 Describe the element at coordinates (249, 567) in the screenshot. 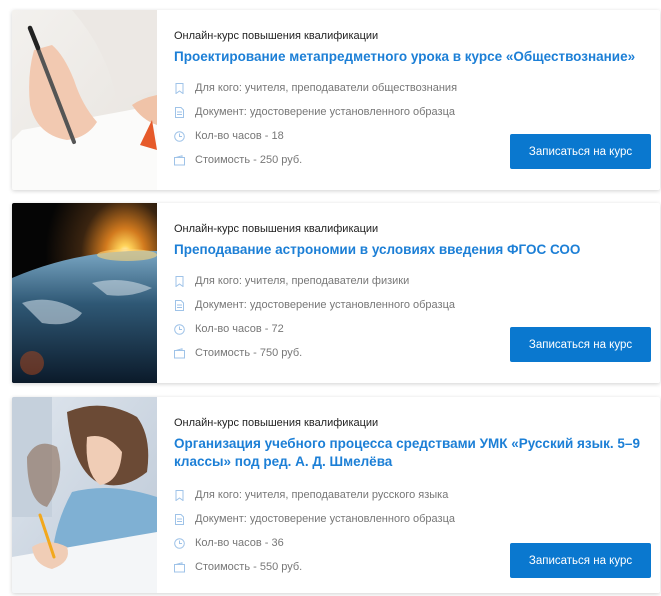

I see `course-price-text: Стоимость - 550 руб.` at that location.